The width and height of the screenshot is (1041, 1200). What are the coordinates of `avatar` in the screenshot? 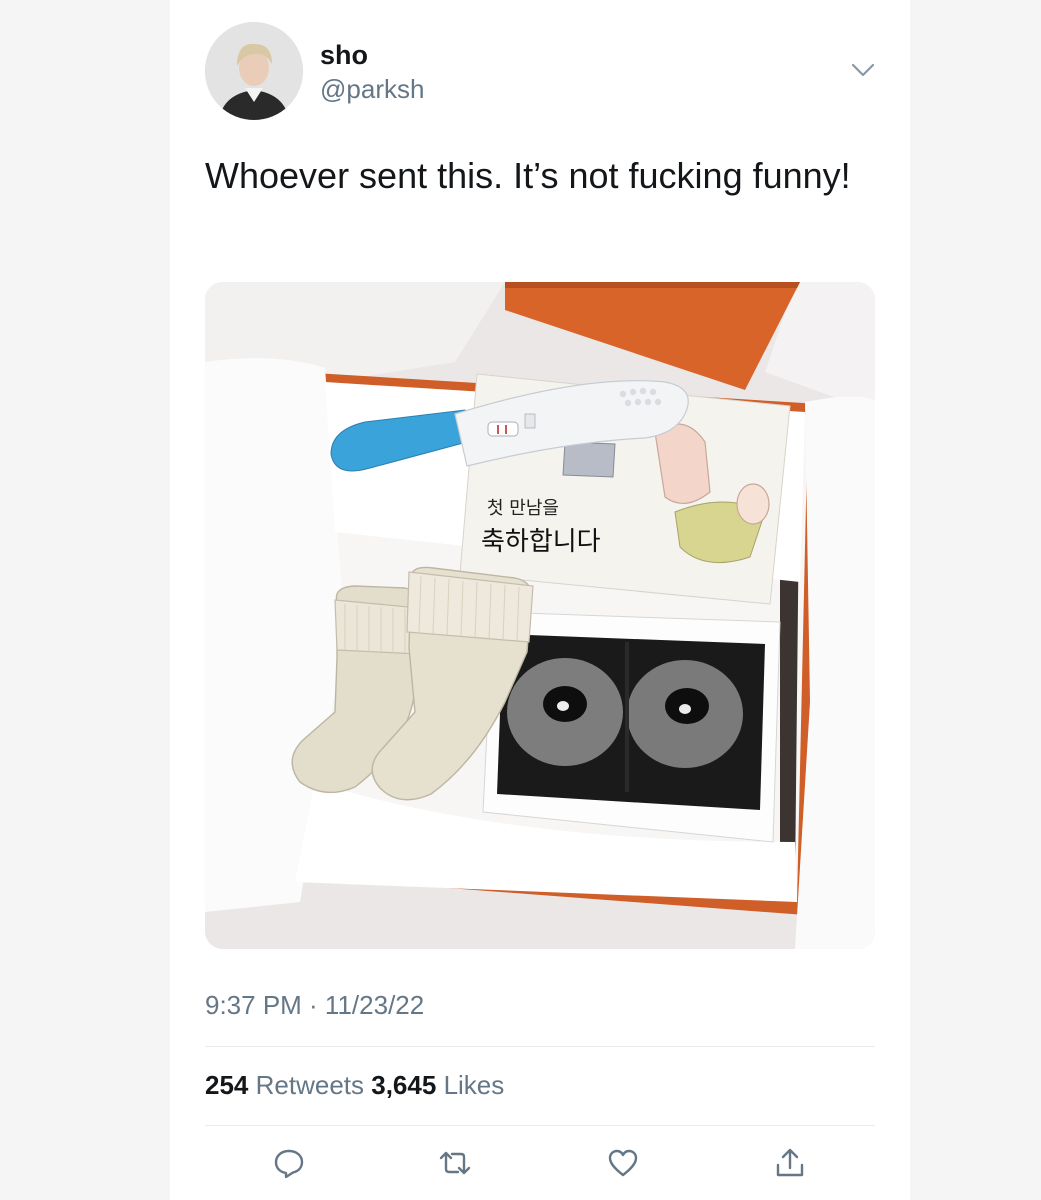 It's located at (254, 71).